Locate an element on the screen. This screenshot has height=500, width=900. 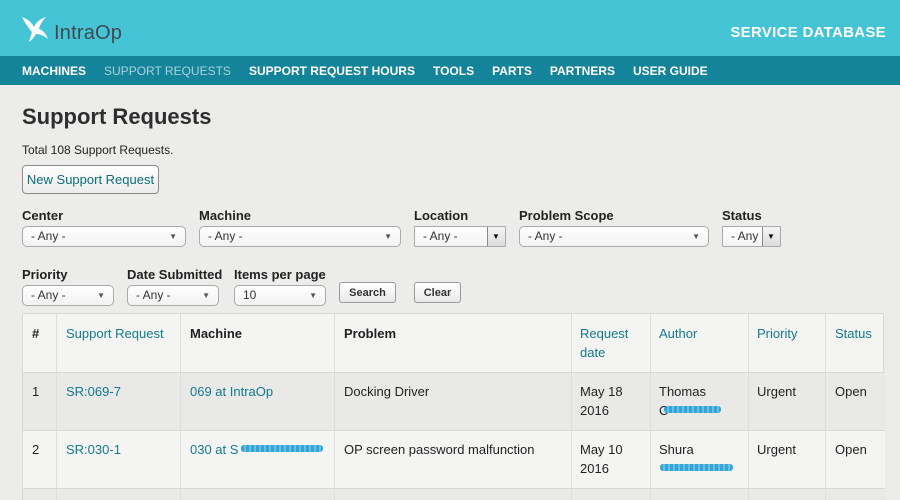
row-2-author: Shura is located at coordinates (676, 449).